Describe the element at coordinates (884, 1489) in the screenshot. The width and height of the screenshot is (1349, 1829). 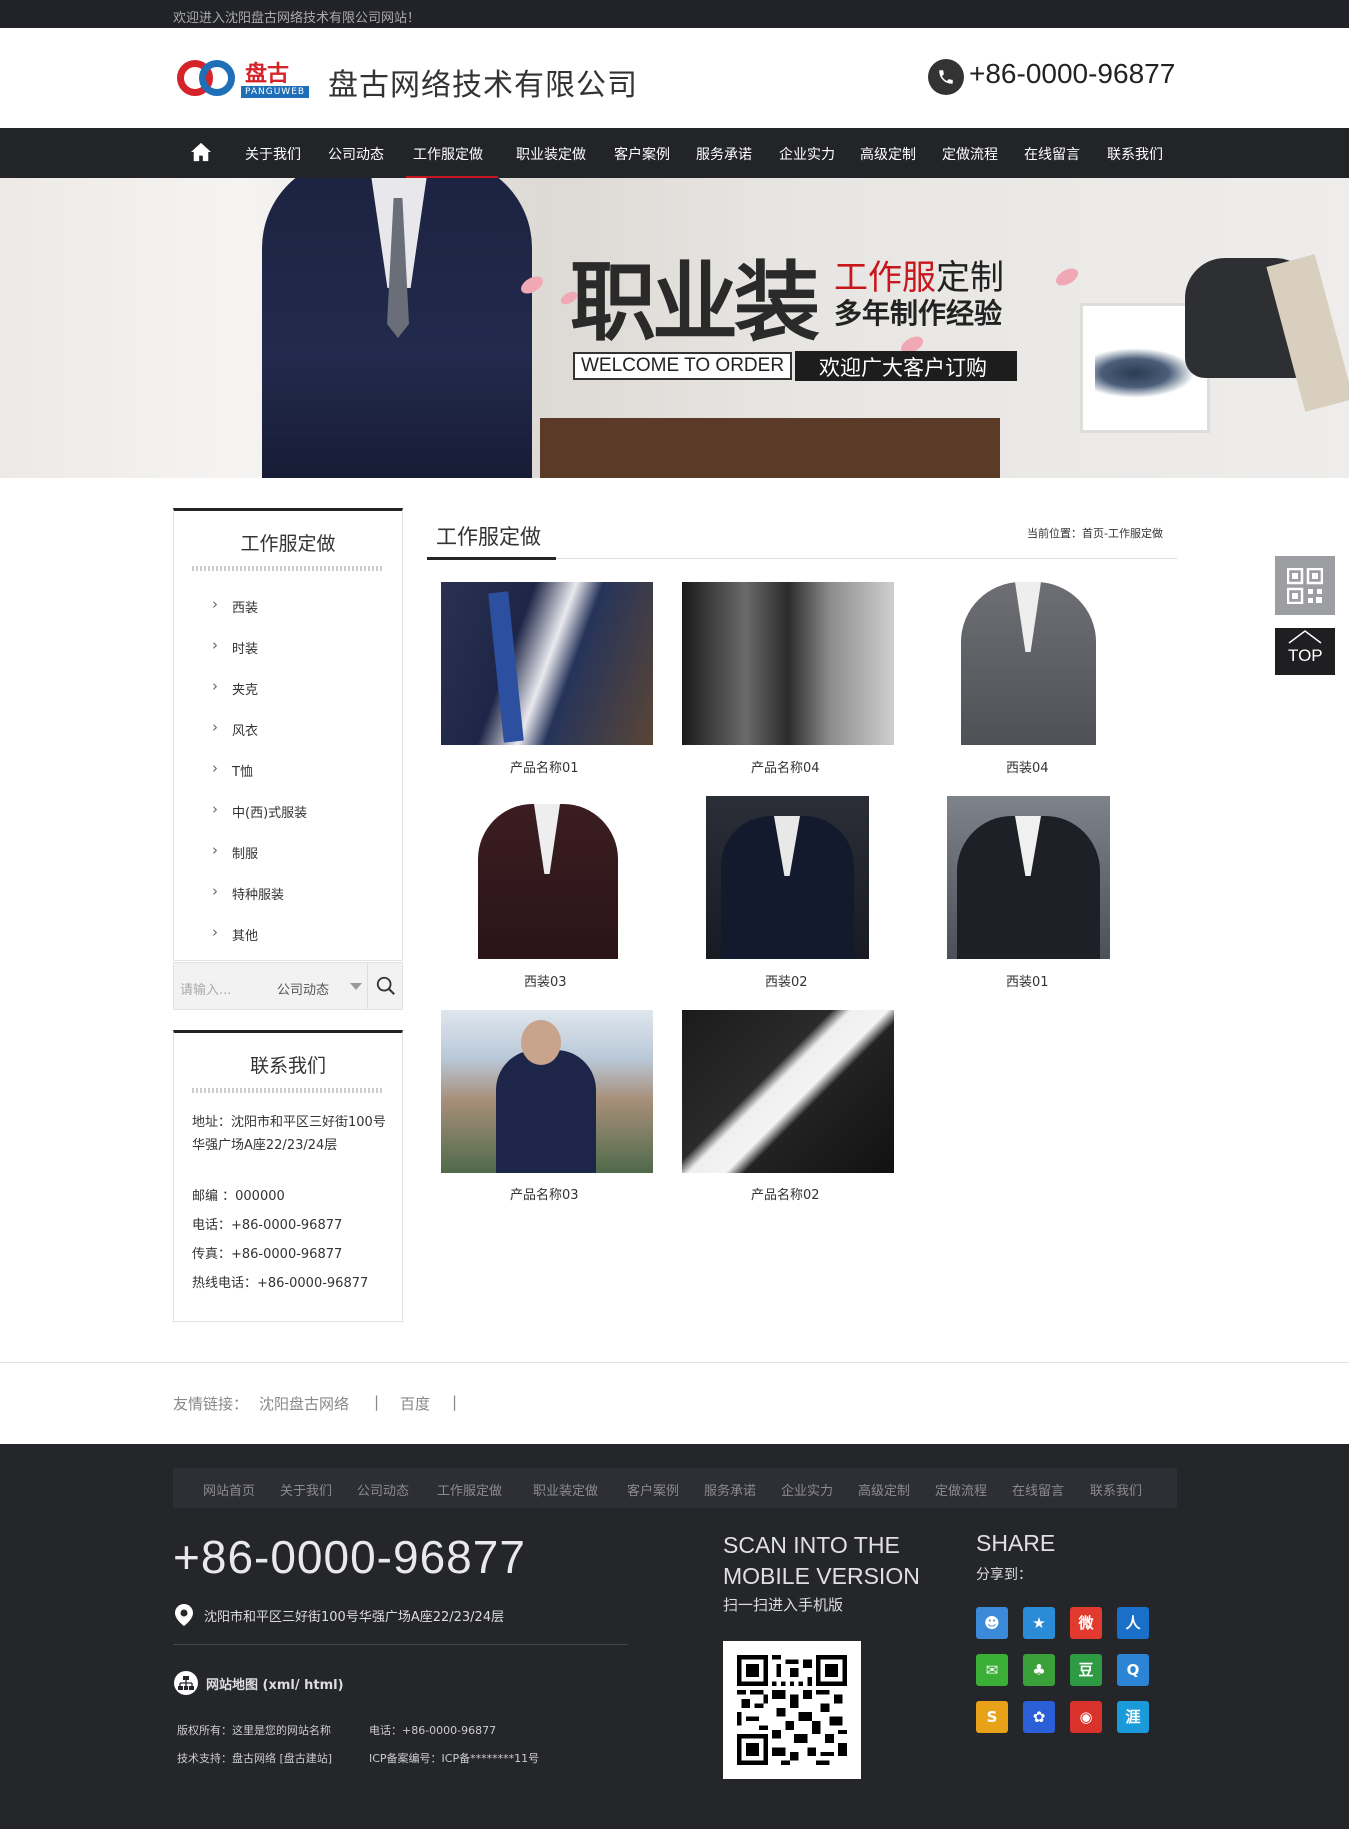
I see `footer-nav-item: 高级定制` at that location.